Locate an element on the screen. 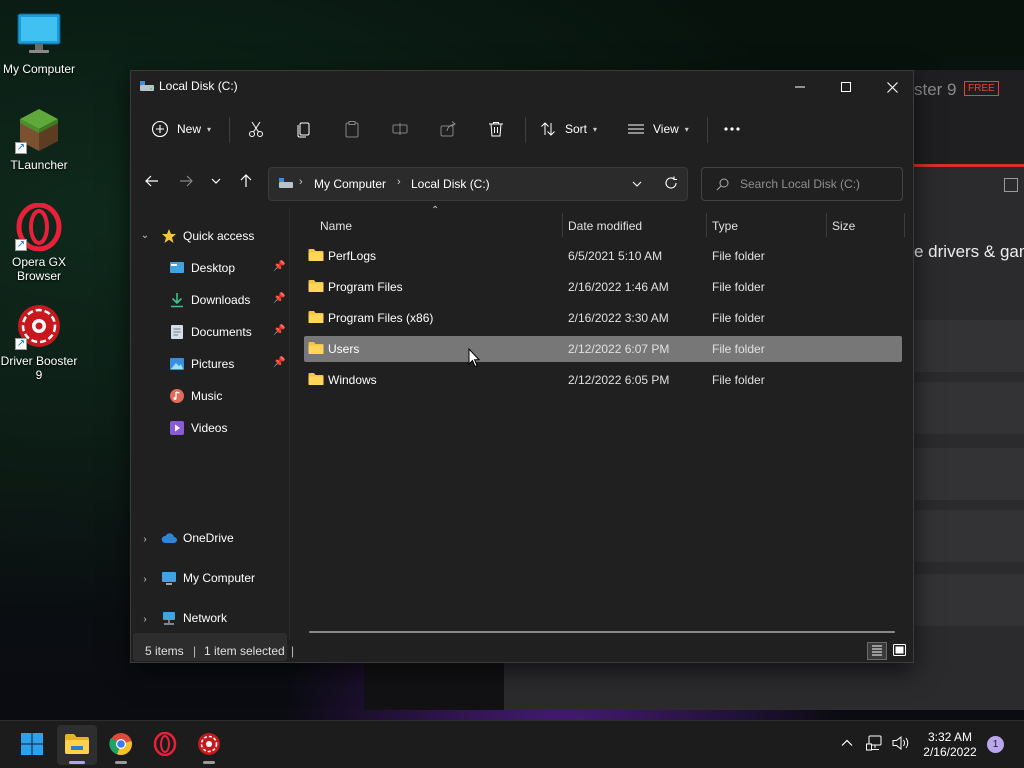  nav-documents: Documents is located at coordinates (210, 332).